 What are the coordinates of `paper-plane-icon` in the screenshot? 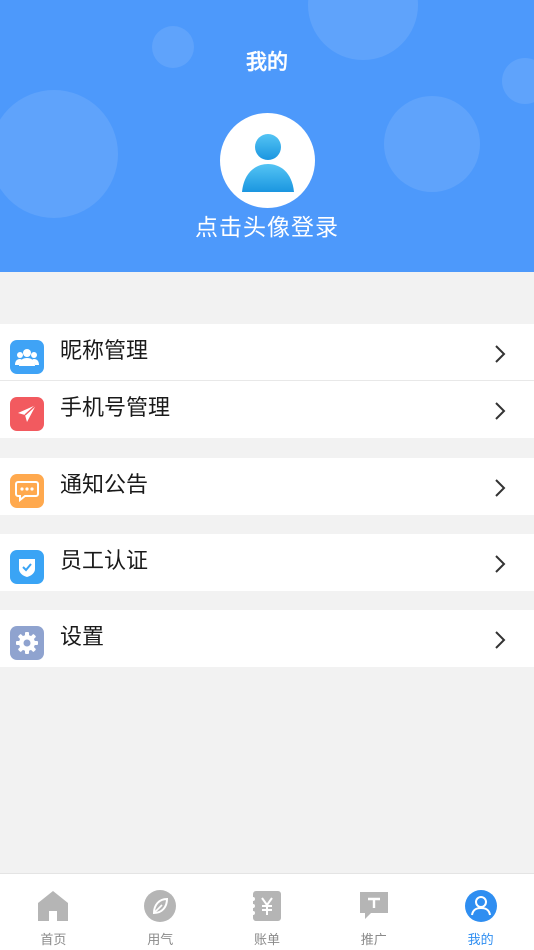 It's located at (27, 414).